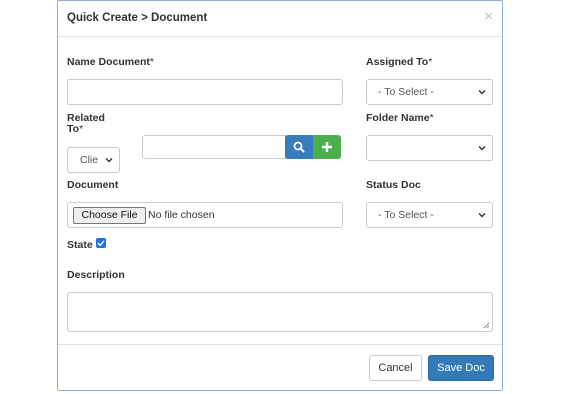 Image resolution: width=563 pixels, height=394 pixels. I want to click on related-to-selected-value: Clie, so click(89, 160).